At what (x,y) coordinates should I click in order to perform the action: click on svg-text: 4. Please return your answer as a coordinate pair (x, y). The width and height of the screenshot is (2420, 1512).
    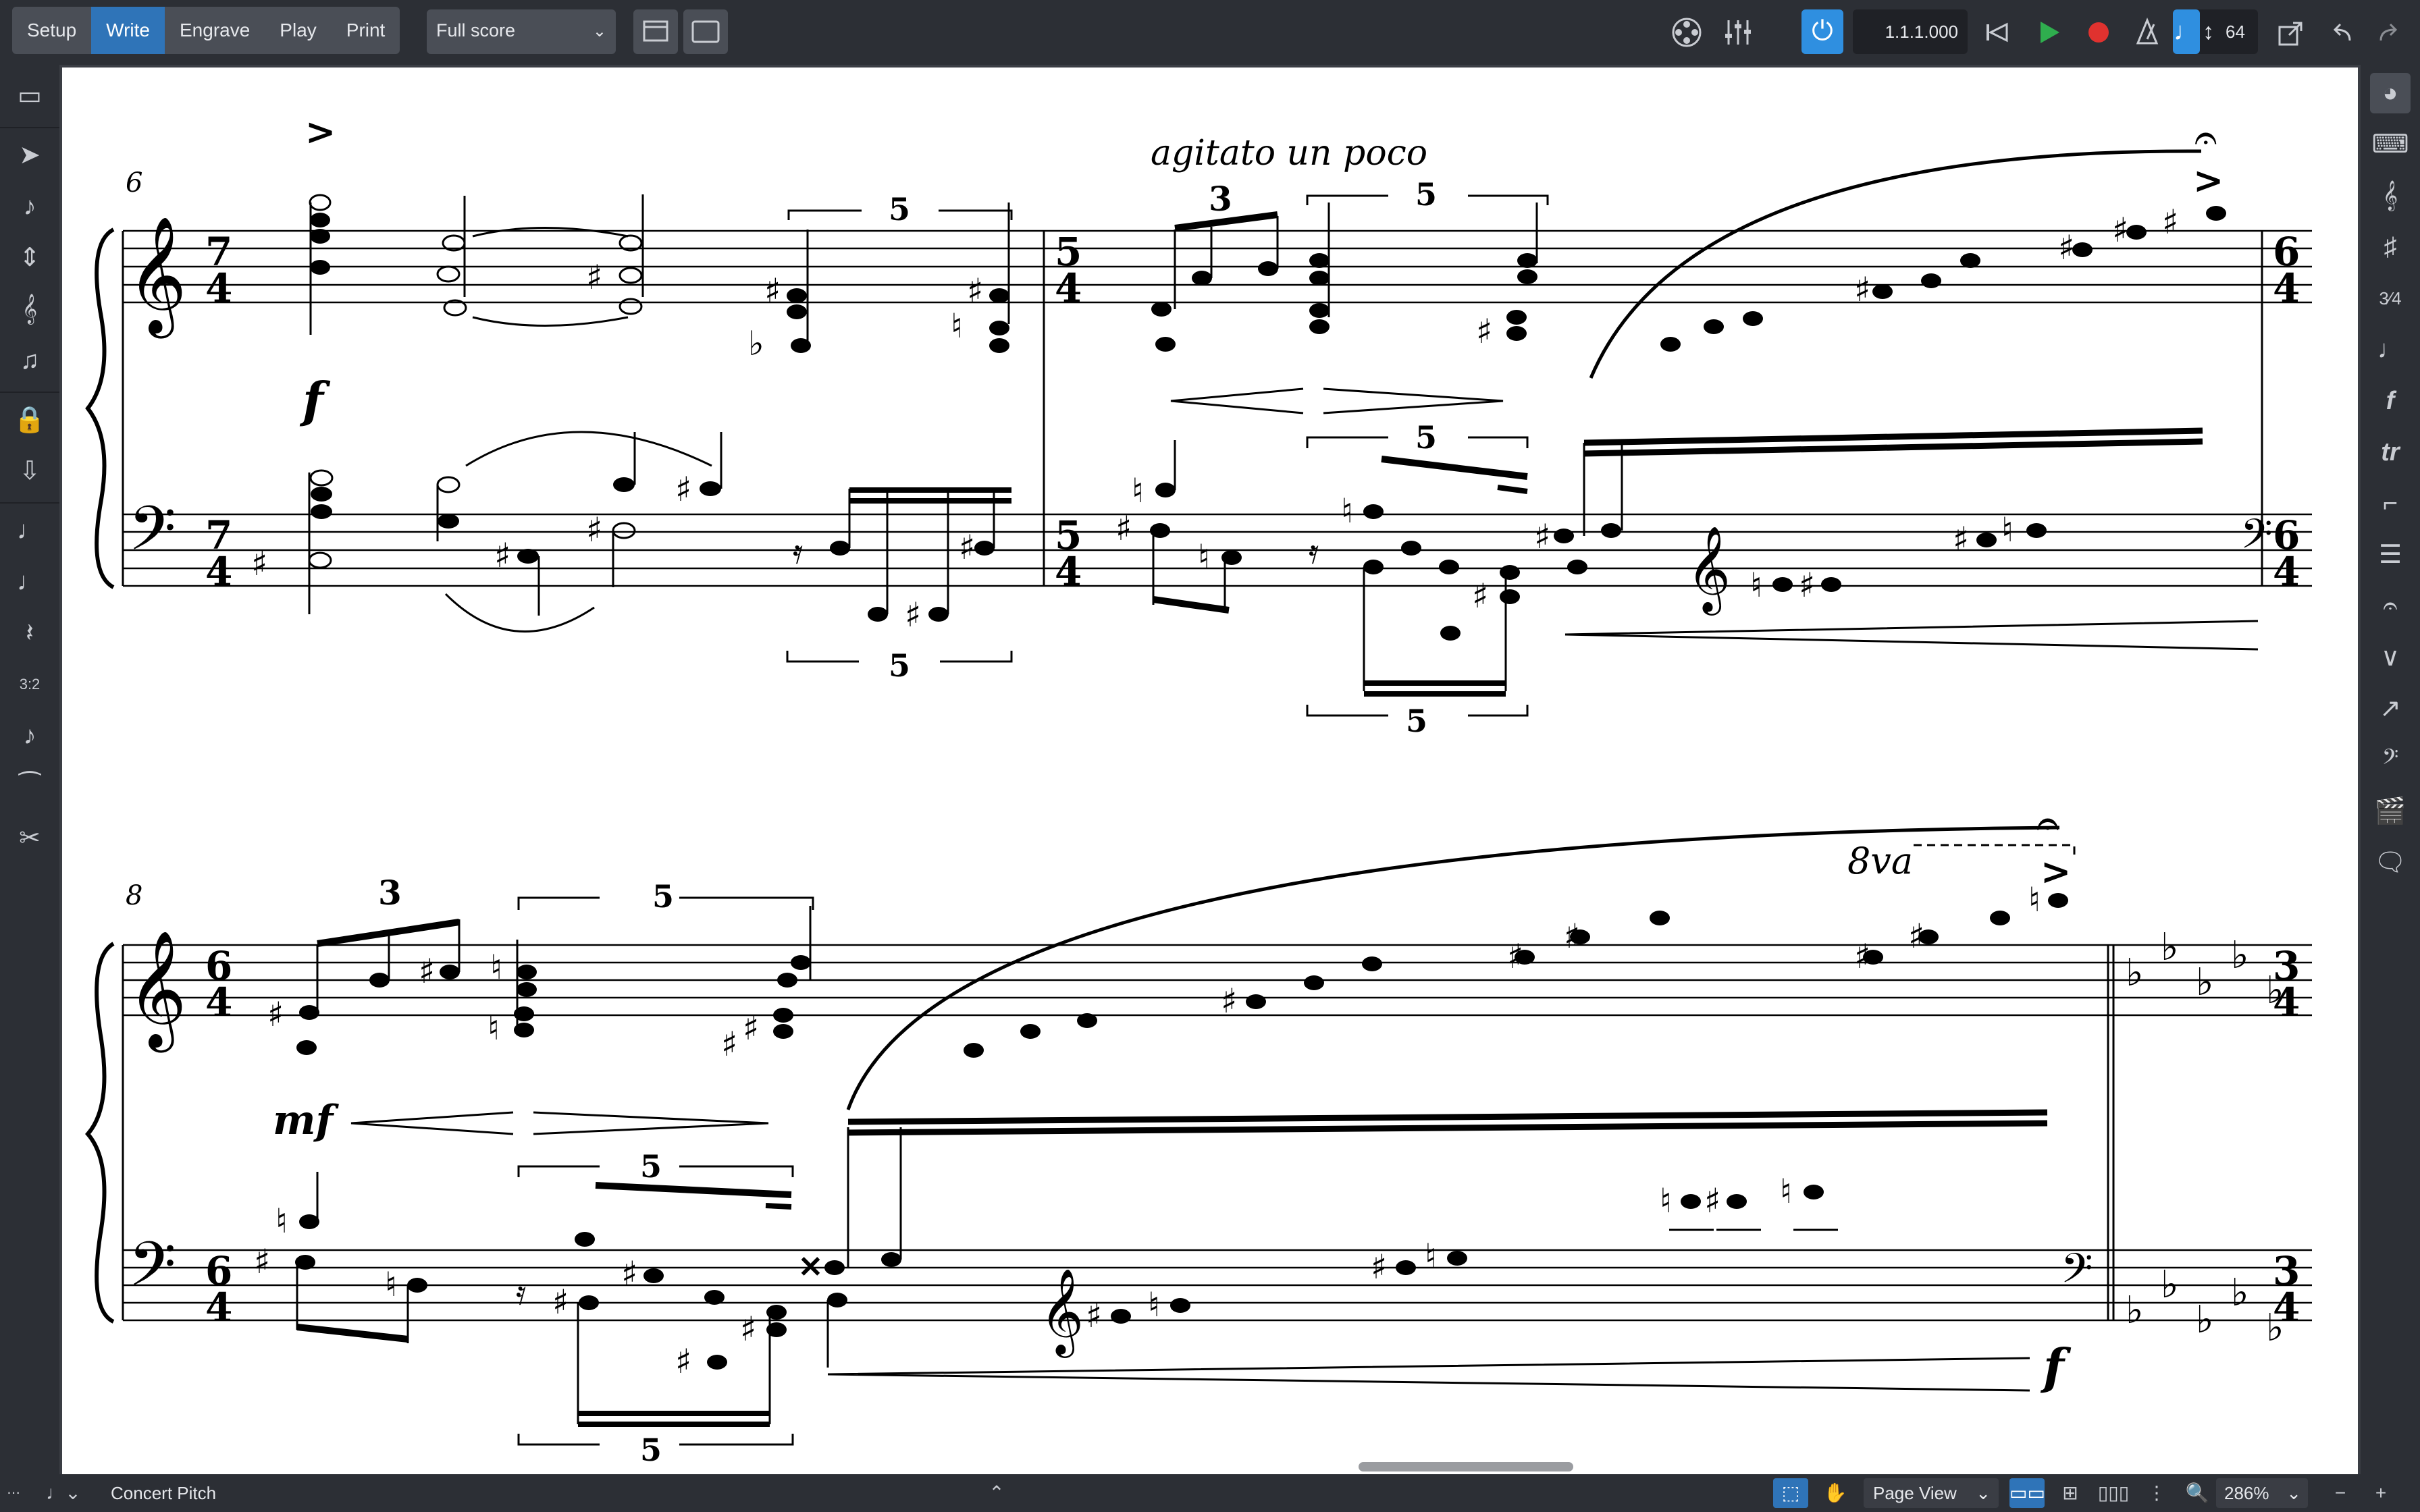
    Looking at the image, I should click on (2286, 572).